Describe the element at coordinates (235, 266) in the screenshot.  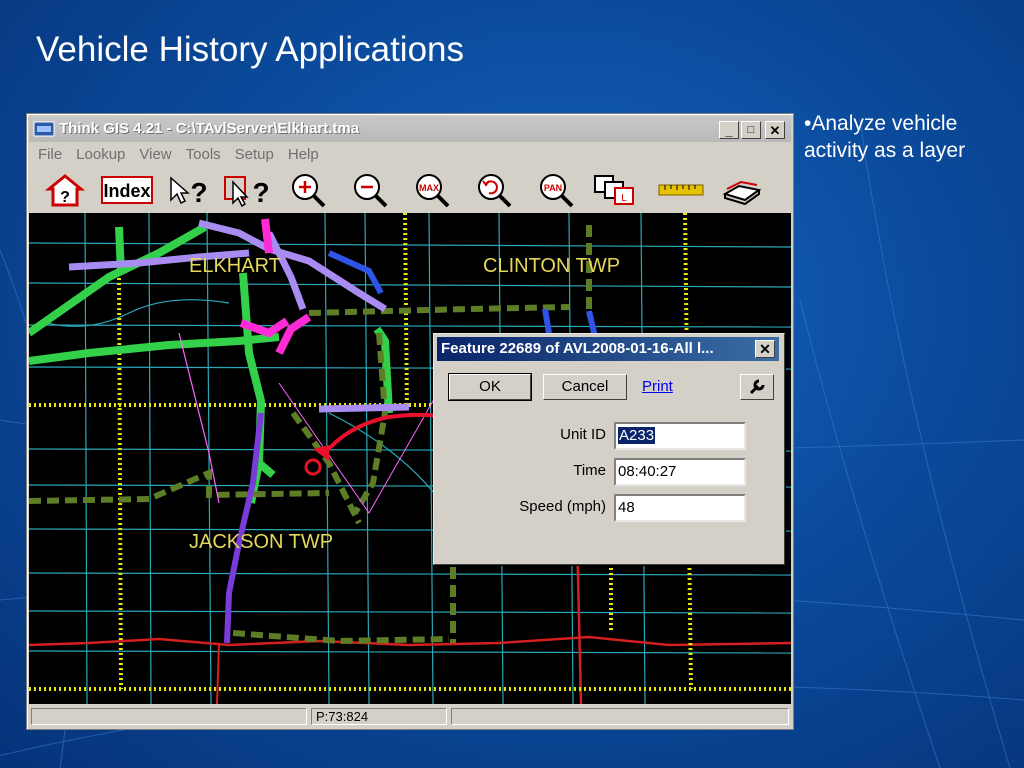
I see `map-label-elkhart: ELKHART` at that location.